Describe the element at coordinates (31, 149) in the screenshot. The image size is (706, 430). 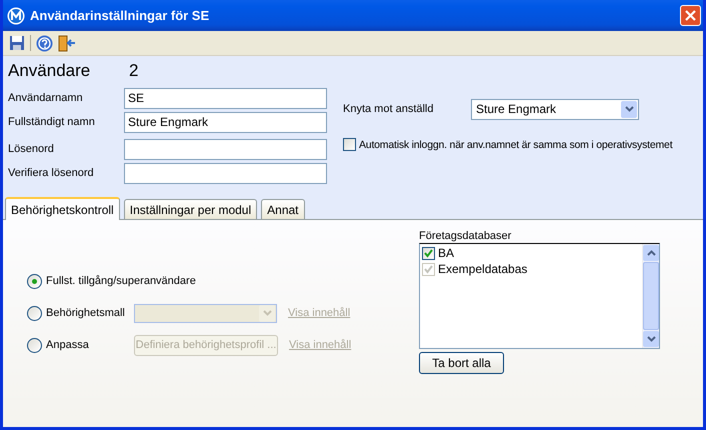
I see `field-label: Lösenord` at that location.